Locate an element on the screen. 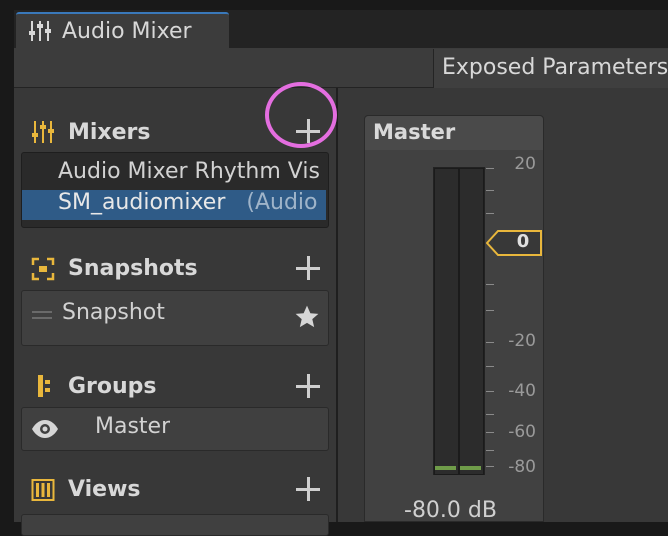 The image size is (668, 536). list-item: Master is located at coordinates (132, 426).